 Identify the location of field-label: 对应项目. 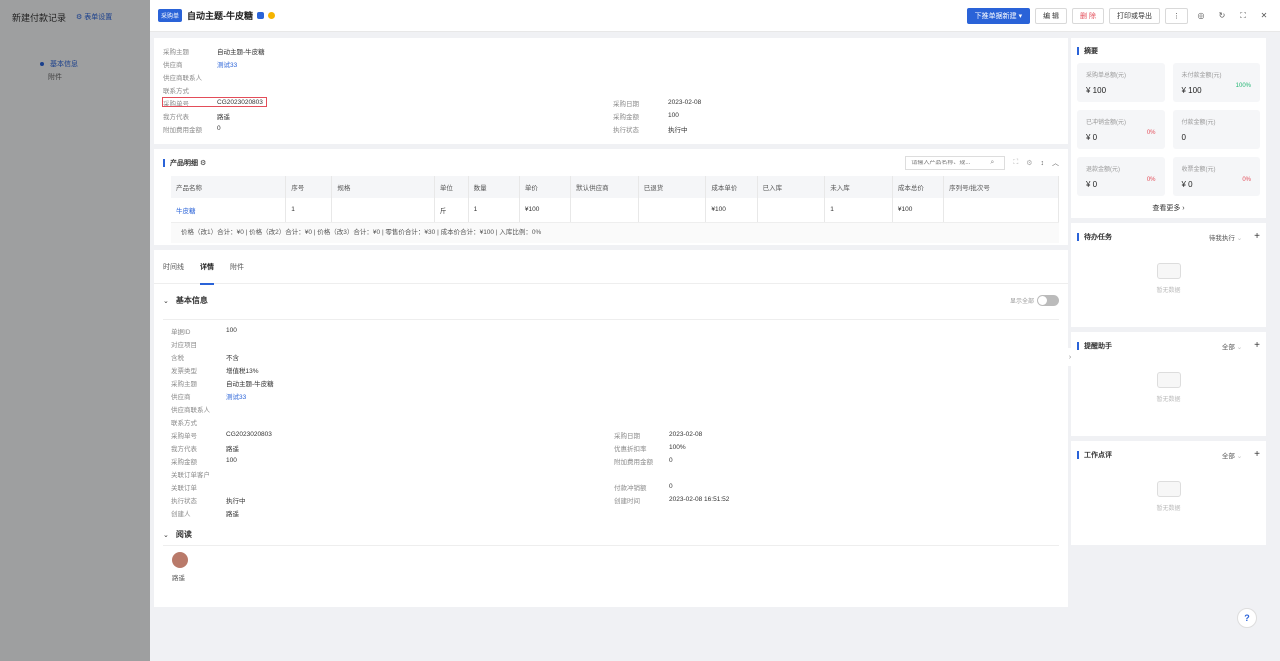
(184, 345).